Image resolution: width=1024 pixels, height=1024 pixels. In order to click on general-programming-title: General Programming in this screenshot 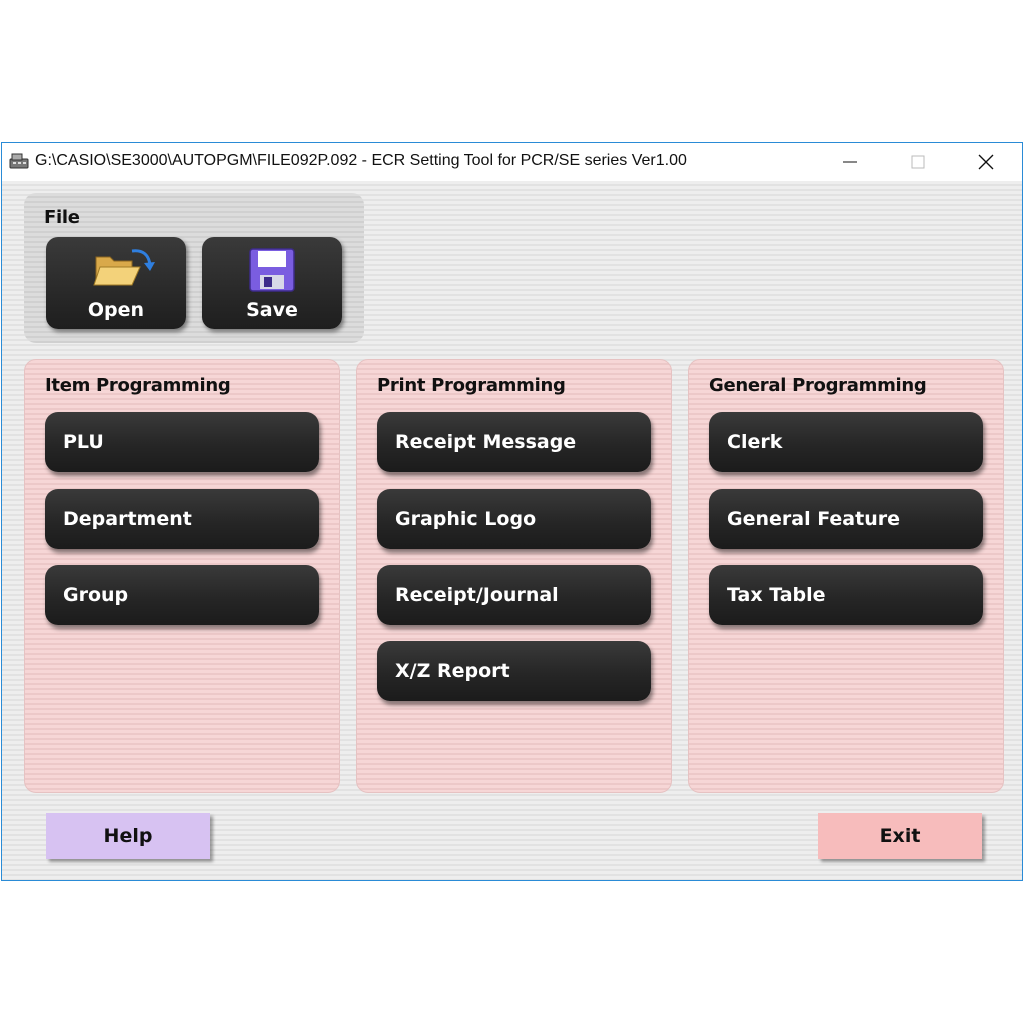, I will do `click(818, 385)`.